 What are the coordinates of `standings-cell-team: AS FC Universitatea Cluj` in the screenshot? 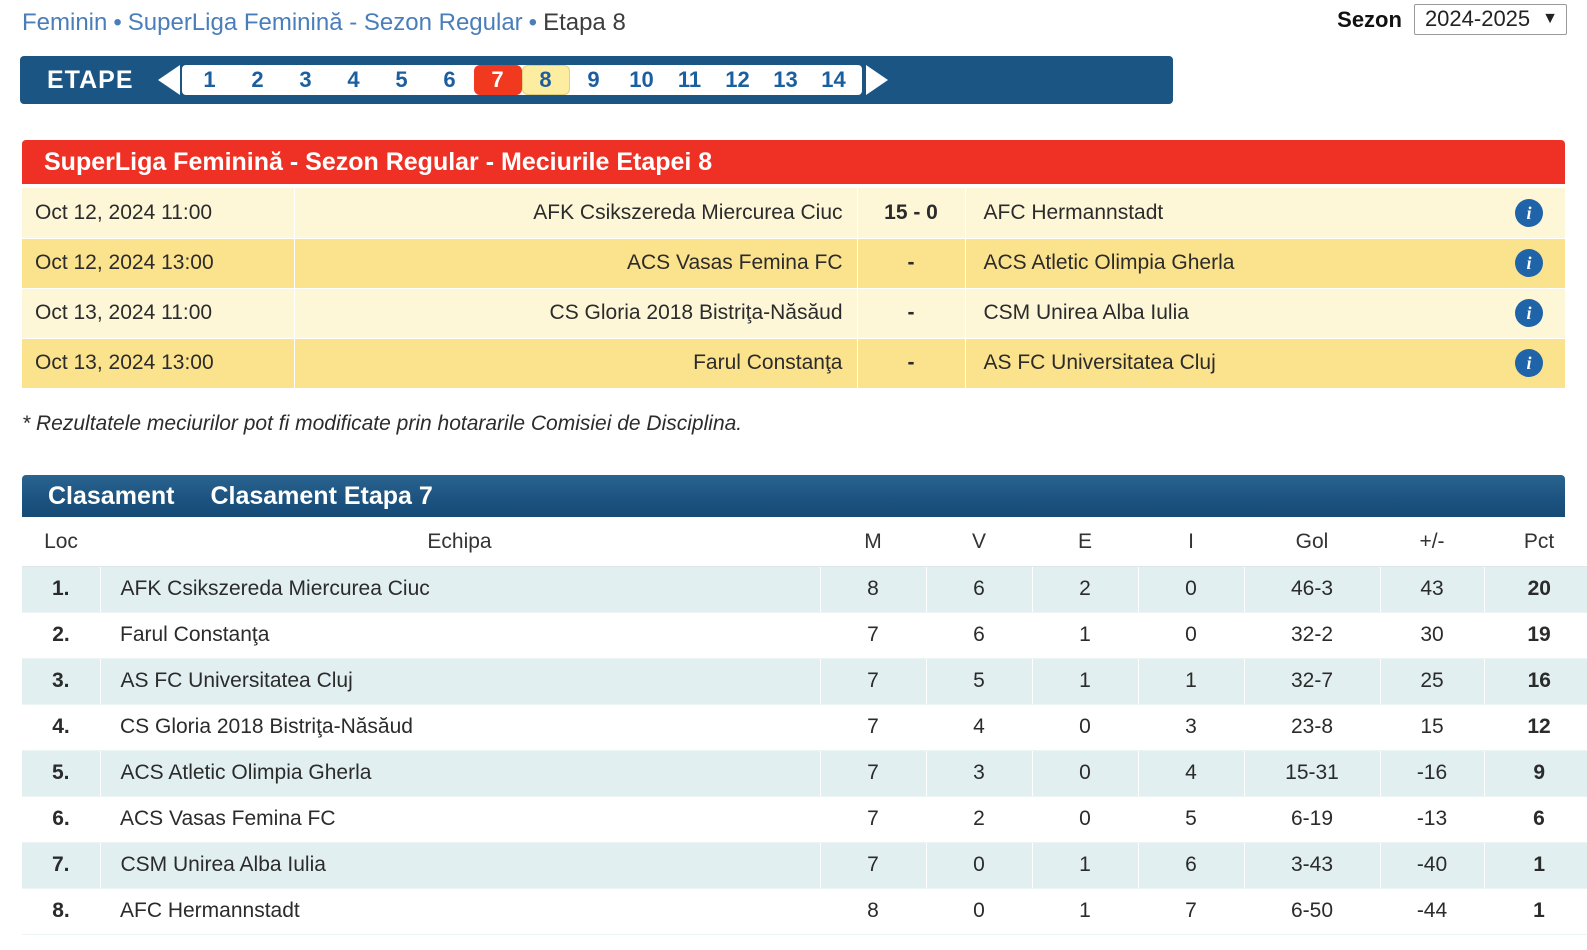 It's located at (460, 681).